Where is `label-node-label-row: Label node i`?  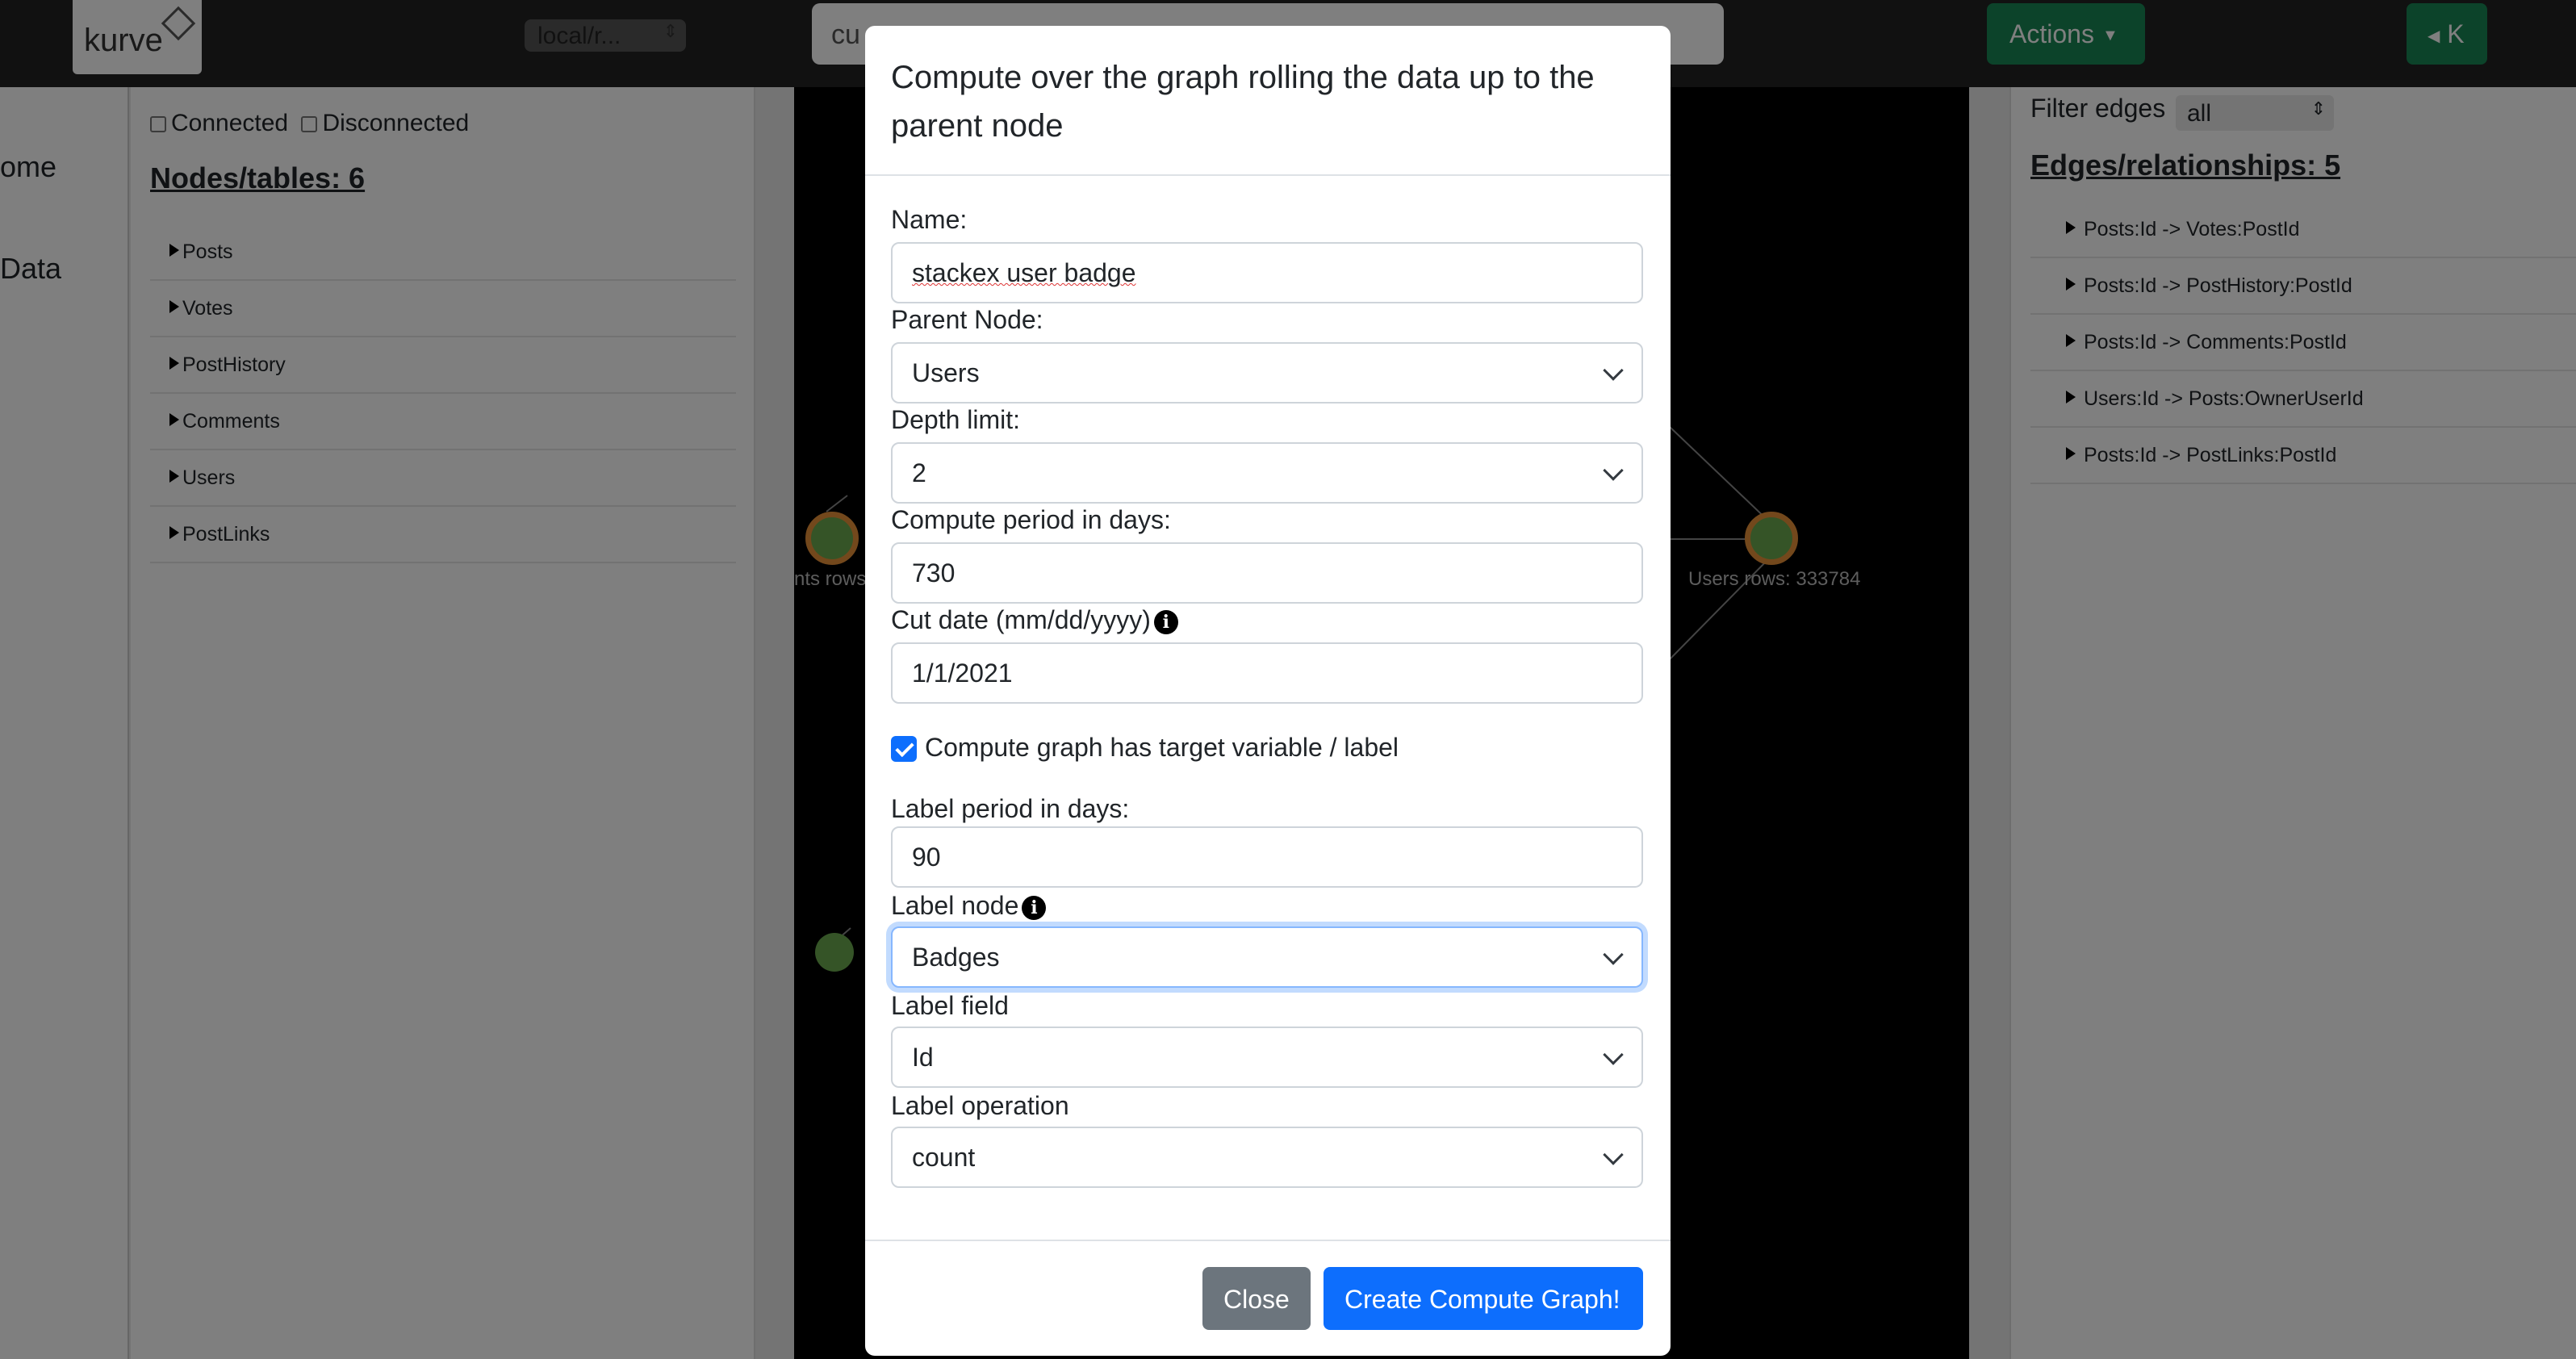 label-node-label-row: Label node i is located at coordinates (969, 906).